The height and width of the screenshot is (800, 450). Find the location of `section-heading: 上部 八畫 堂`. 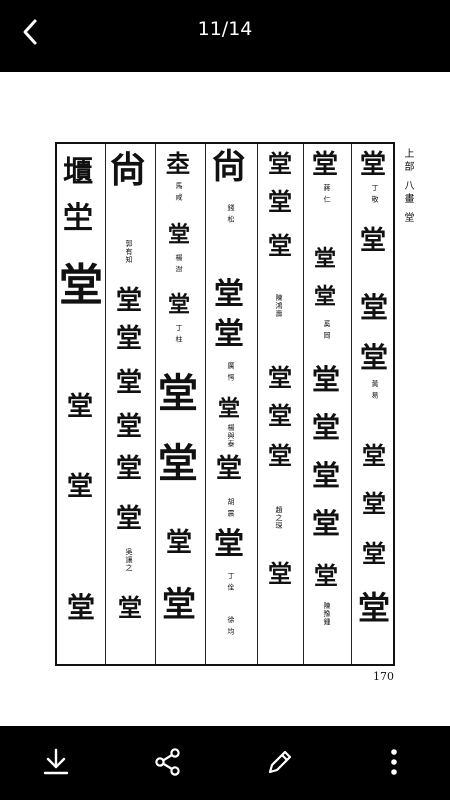

section-heading: 上部 八畫 堂 is located at coordinates (407, 187).